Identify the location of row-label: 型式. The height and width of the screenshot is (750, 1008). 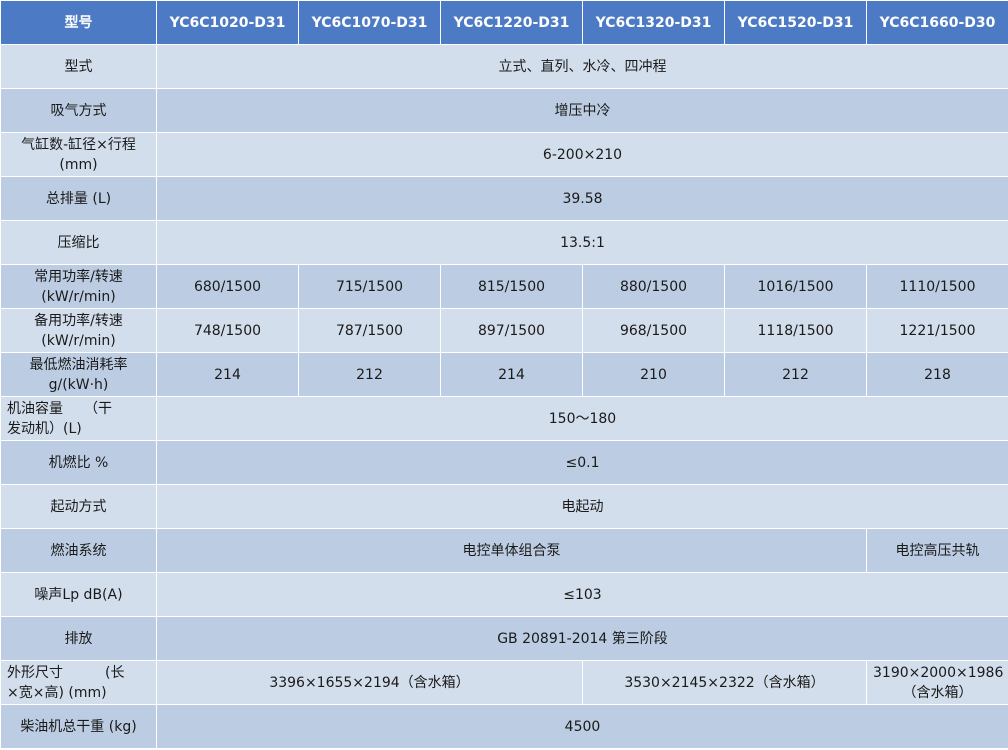
(78, 66).